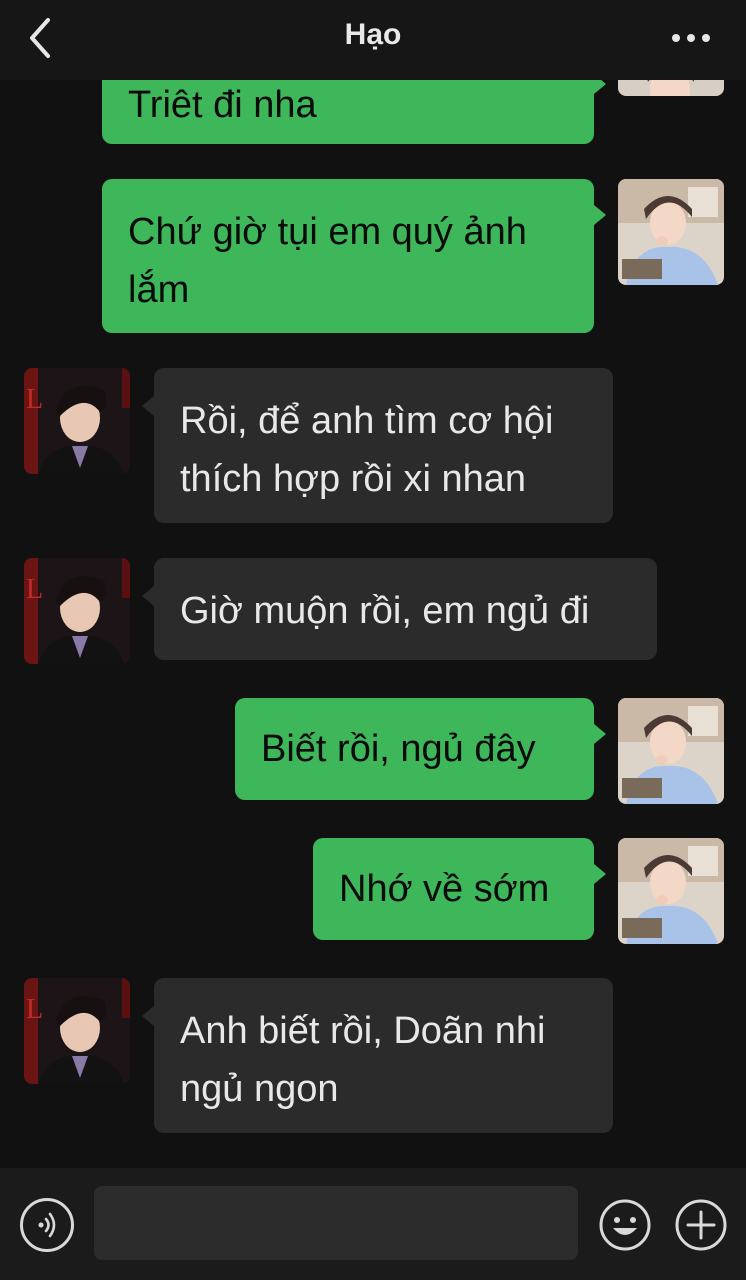 The height and width of the screenshot is (1280, 746). I want to click on emoji-icon, so click(625, 1225).